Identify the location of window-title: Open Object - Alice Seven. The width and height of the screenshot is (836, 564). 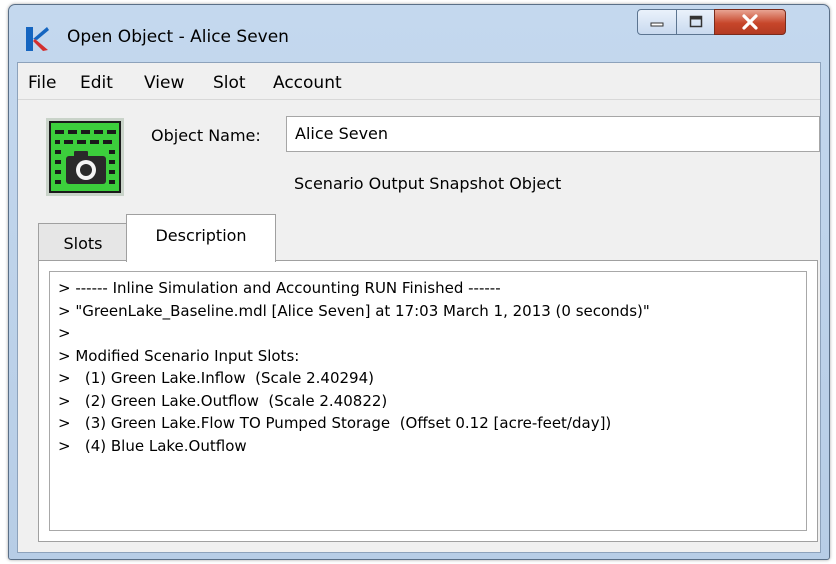
(178, 37).